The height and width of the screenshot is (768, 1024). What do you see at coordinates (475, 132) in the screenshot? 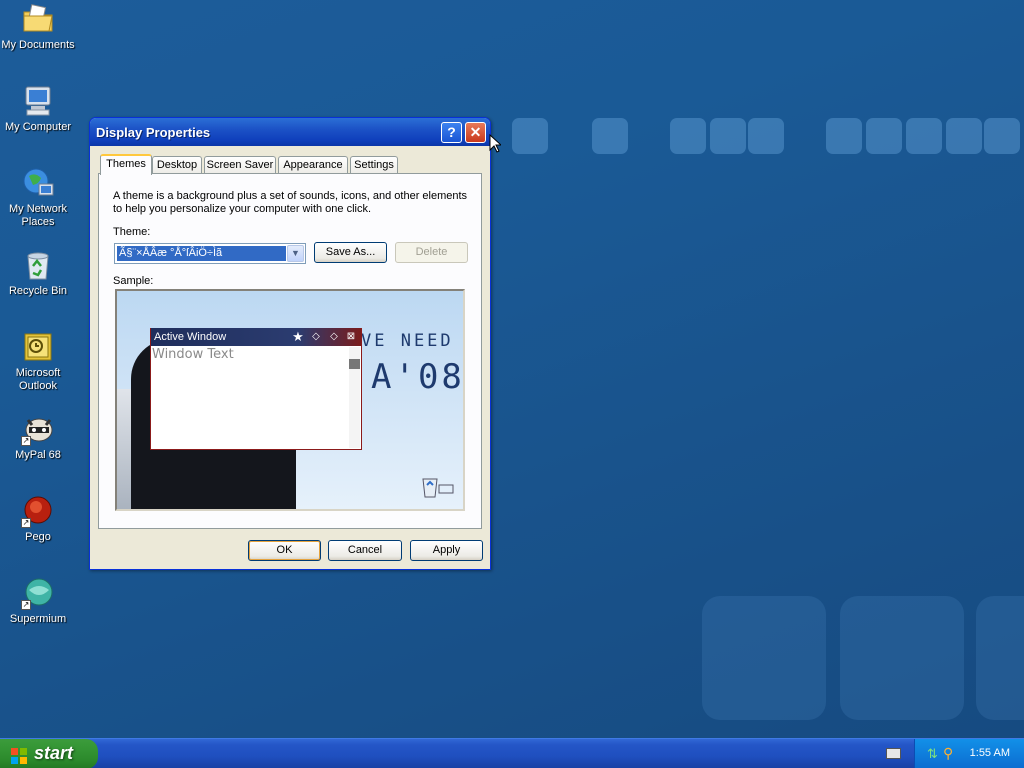
I see `close-button: ✕` at bounding box center [475, 132].